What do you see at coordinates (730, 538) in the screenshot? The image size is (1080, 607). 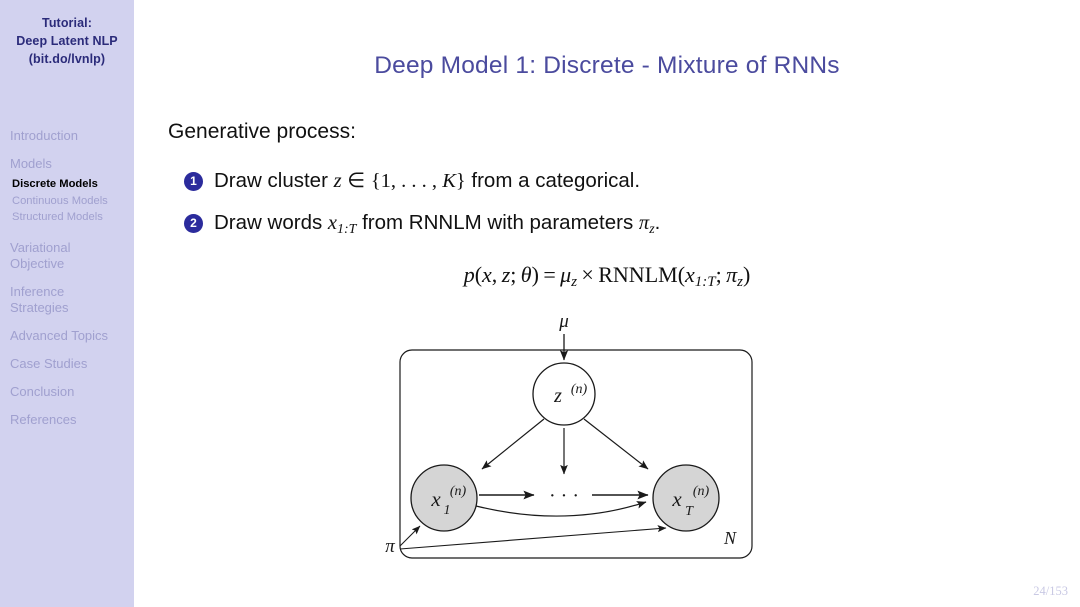 I see `plate-label-N: N` at bounding box center [730, 538].